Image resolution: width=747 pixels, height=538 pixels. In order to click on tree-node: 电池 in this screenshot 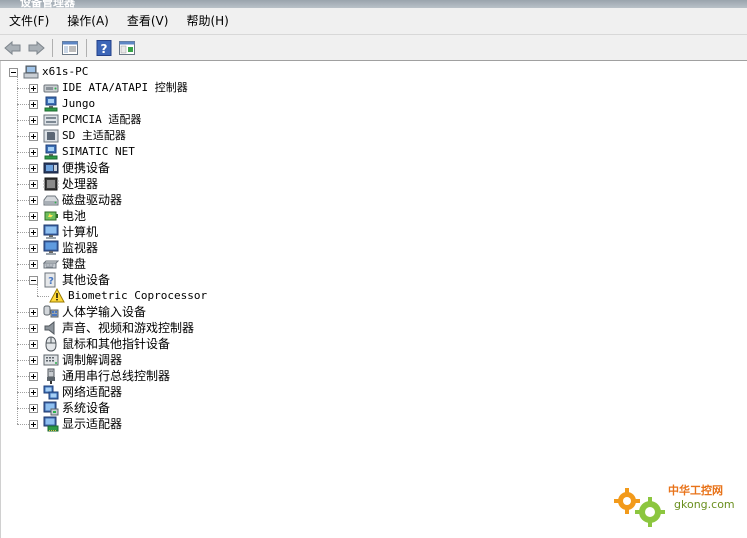, I will do `click(57, 216)`.